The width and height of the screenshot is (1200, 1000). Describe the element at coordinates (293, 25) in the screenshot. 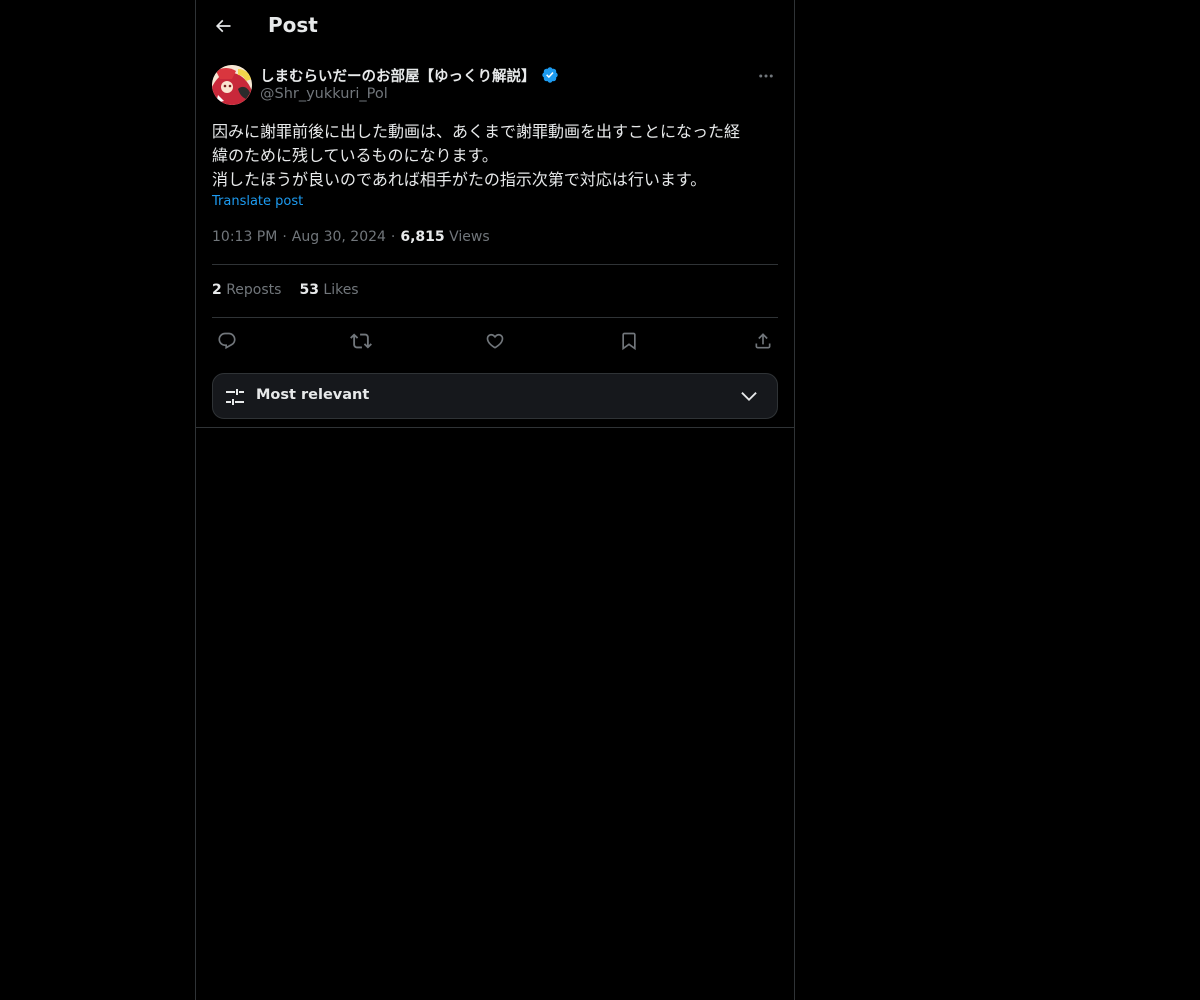

I see `page-title: Post` at that location.